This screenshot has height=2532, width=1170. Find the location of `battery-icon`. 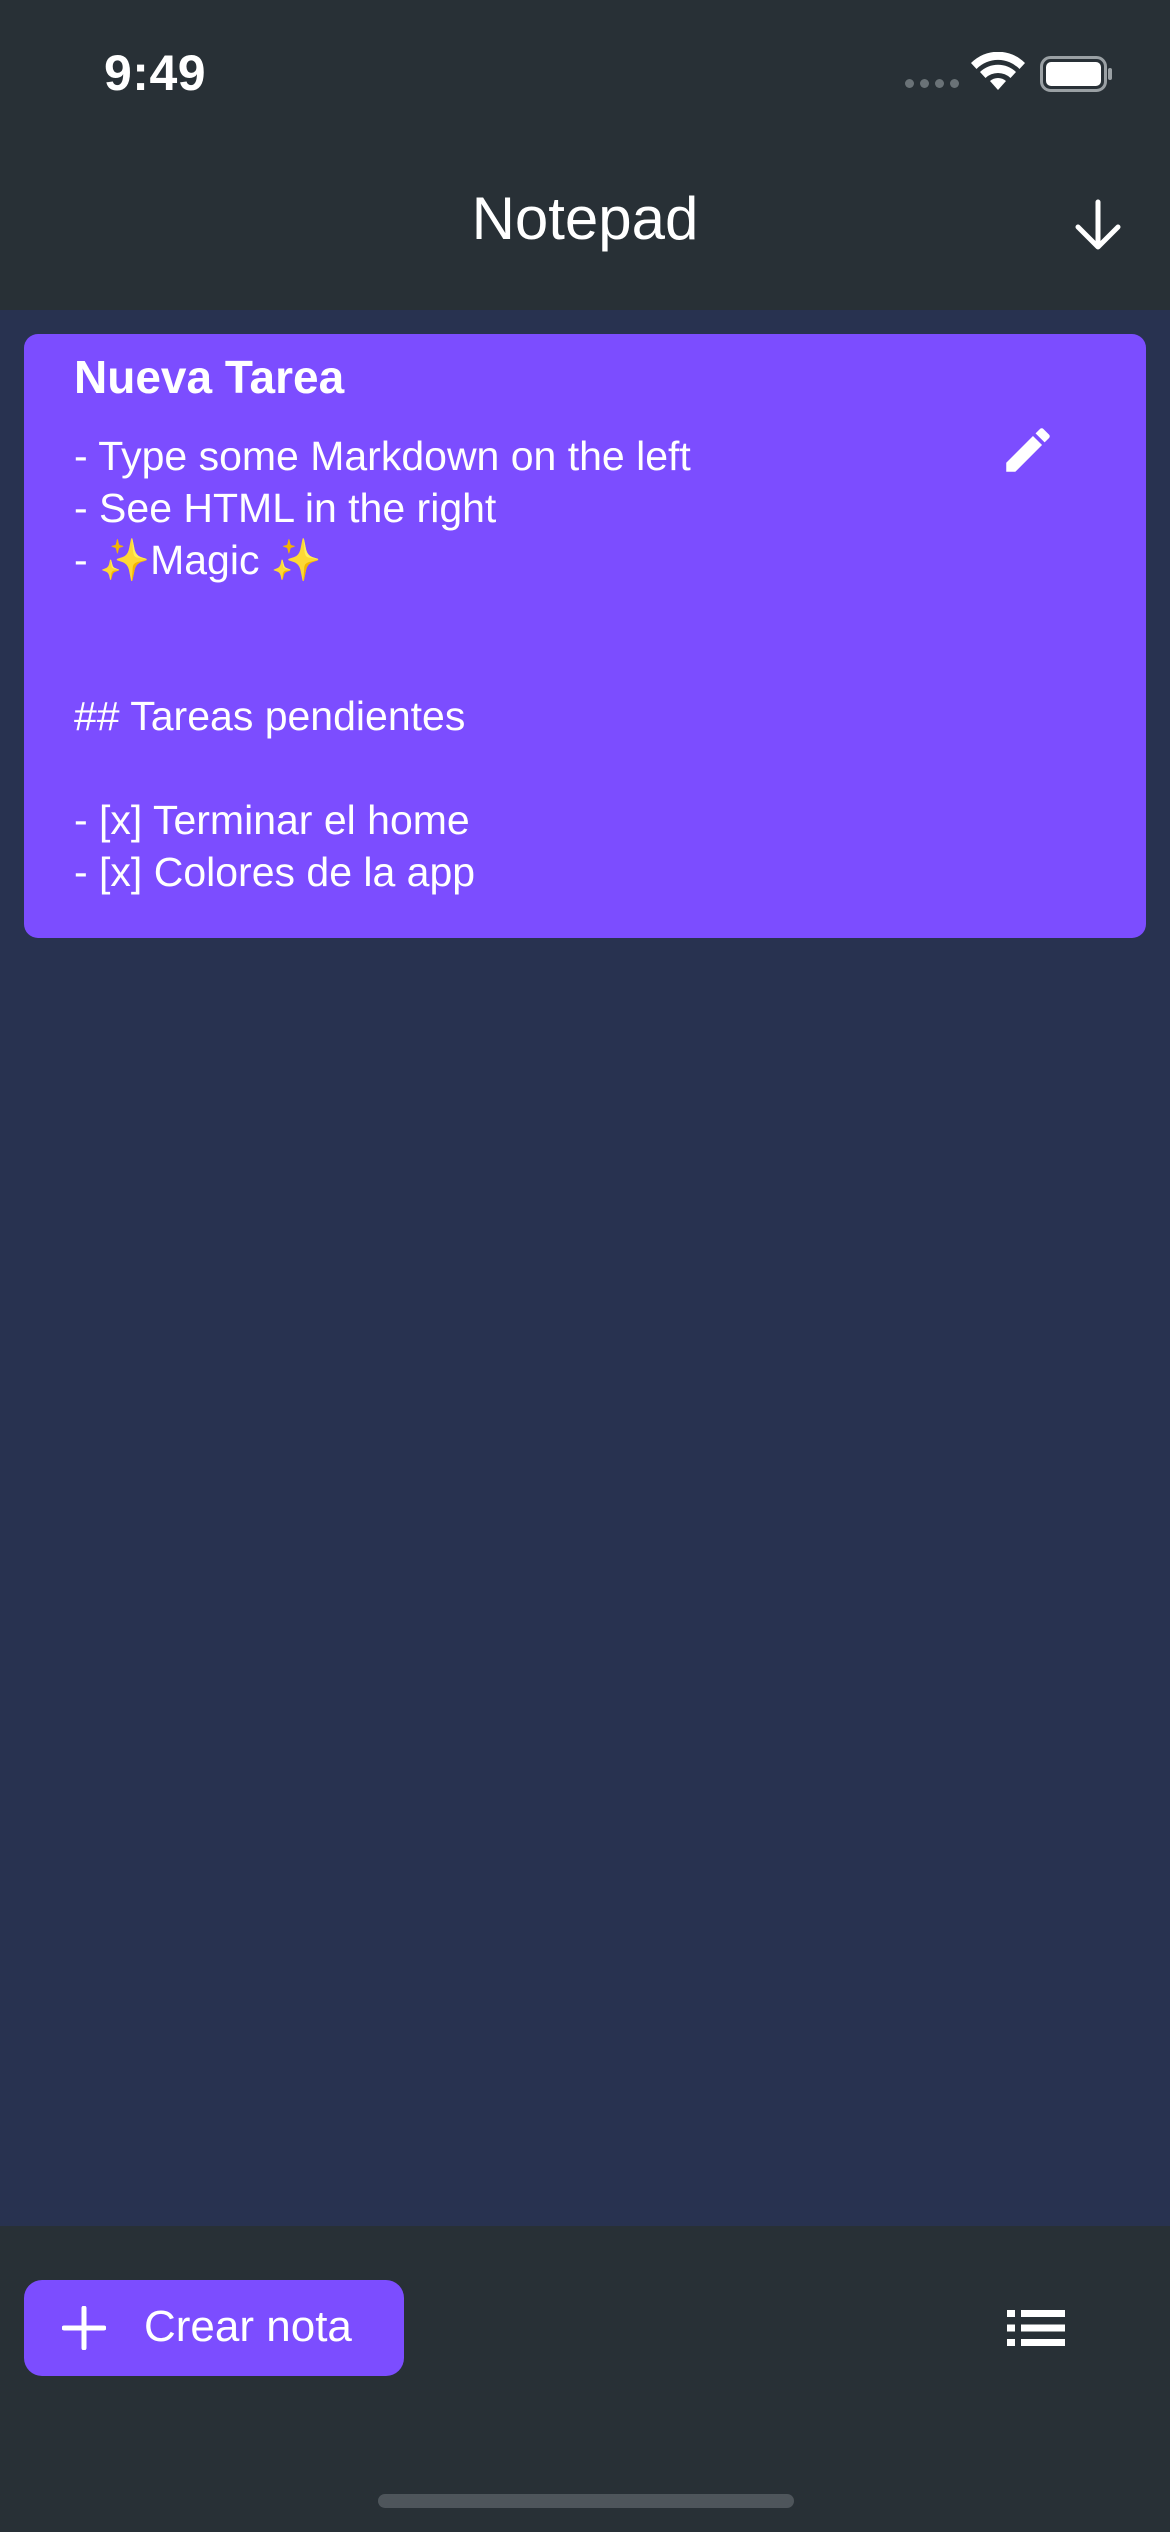

battery-icon is located at coordinates (1076, 74).